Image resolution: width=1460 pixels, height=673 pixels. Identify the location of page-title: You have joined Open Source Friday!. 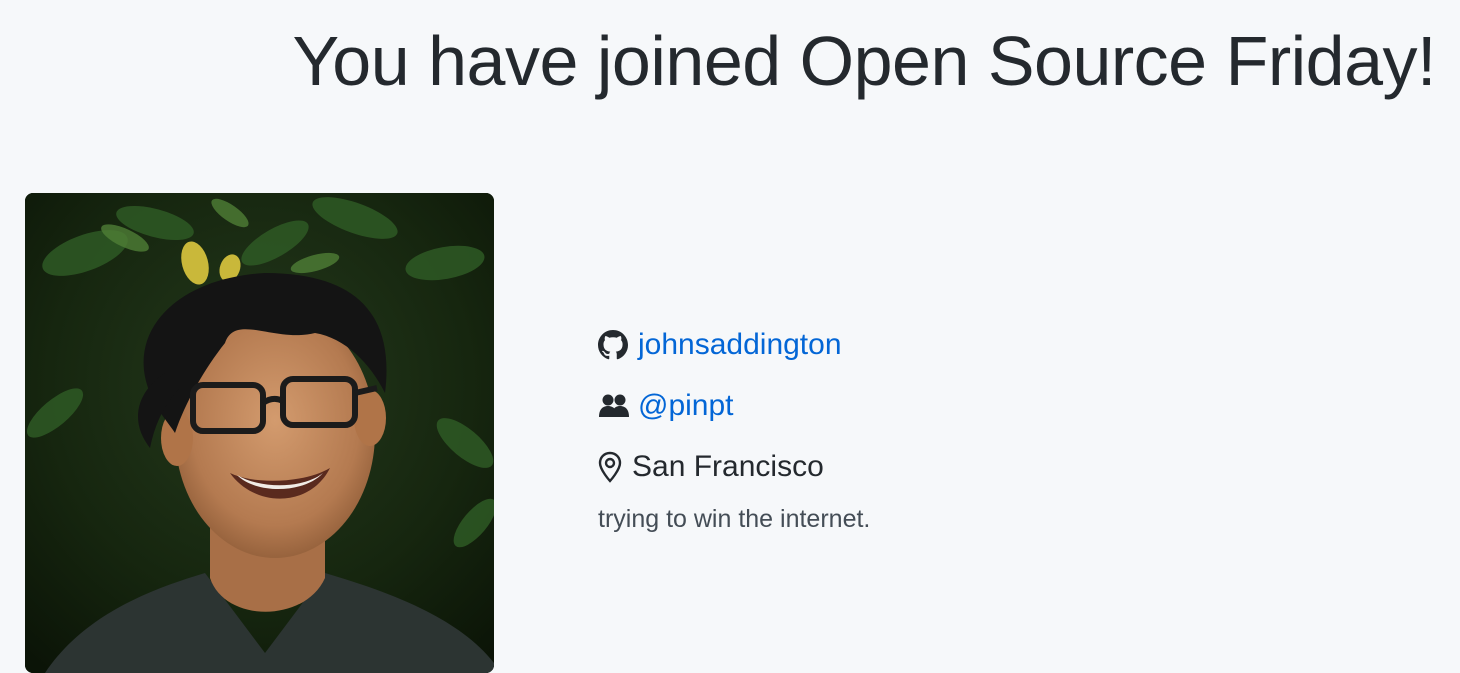
(864, 61).